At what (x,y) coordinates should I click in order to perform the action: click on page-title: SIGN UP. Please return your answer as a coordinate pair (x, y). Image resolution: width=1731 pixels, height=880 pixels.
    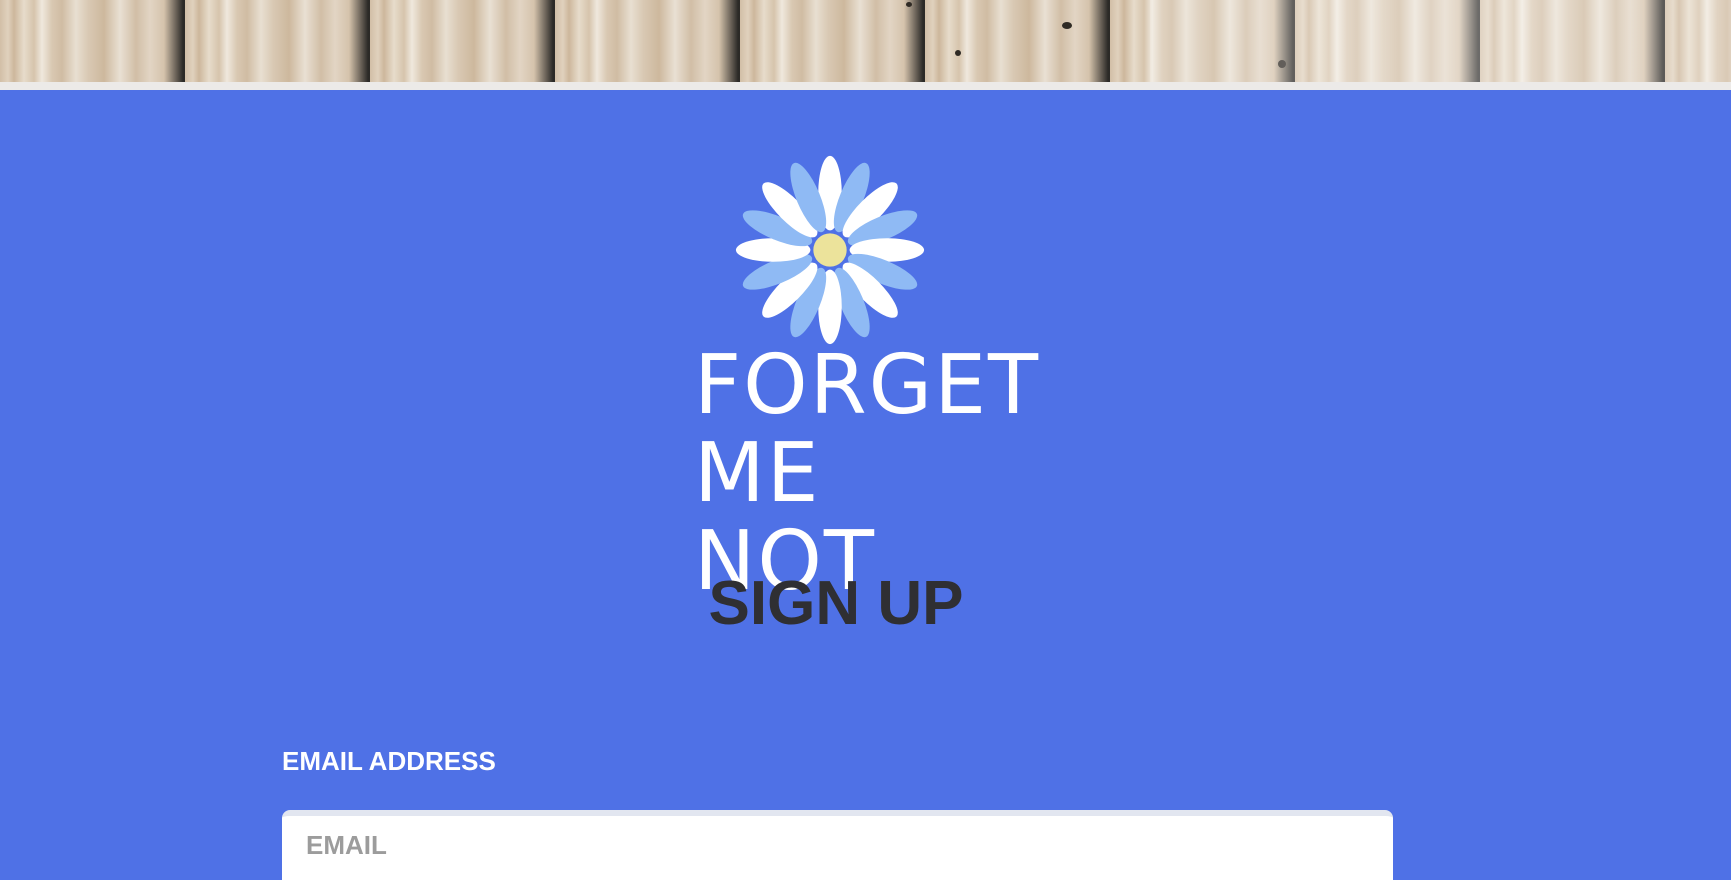
    Looking at the image, I should click on (836, 603).